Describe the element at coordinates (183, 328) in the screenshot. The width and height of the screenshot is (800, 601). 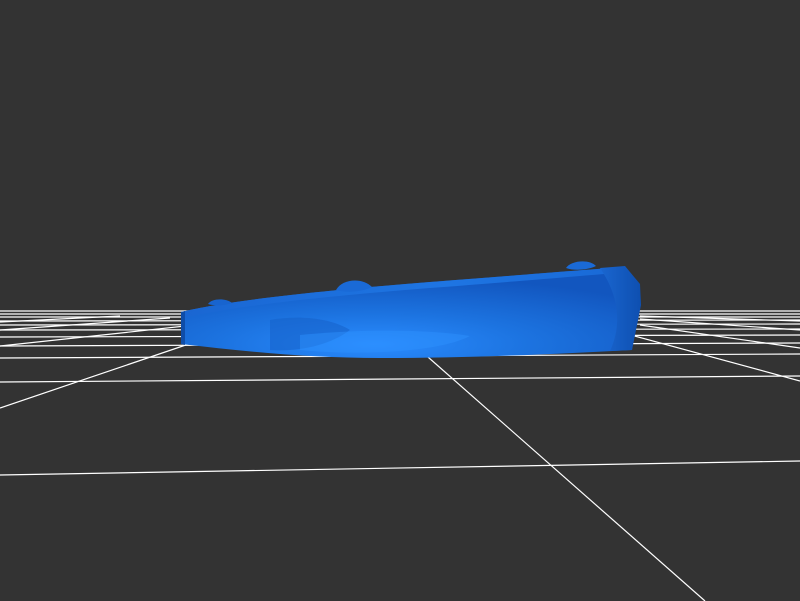
I see `model-left-edge` at that location.